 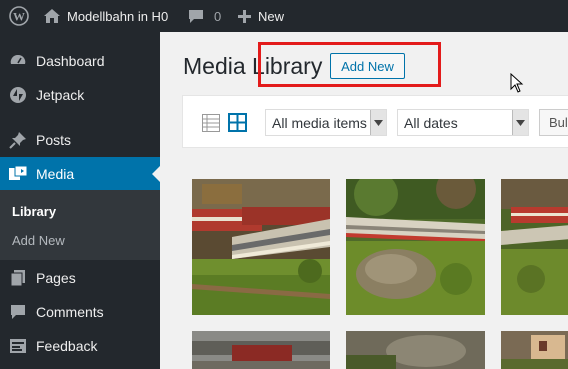 What do you see at coordinates (55, 174) in the screenshot?
I see `sidebar-item-label: Media` at bounding box center [55, 174].